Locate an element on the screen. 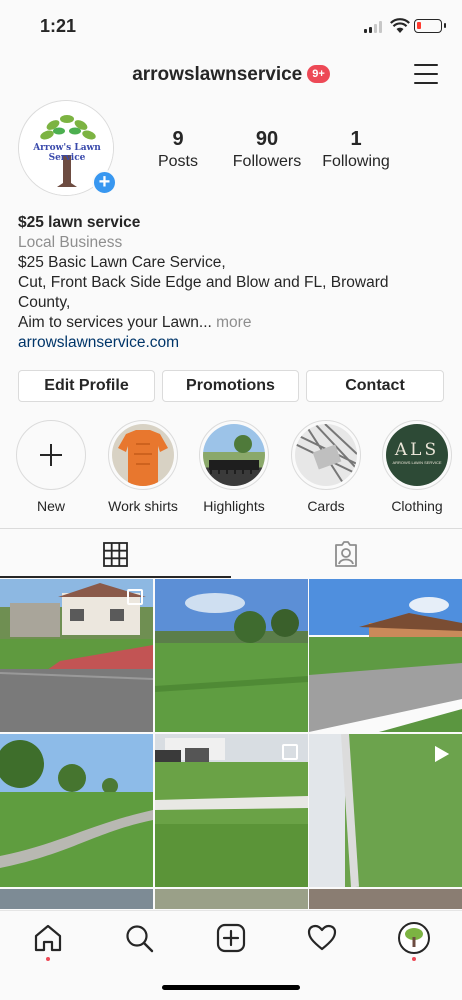 The height and width of the screenshot is (1000, 462). bio-line-1: $25 Basic Lawn Care Service, is located at coordinates (122, 262).